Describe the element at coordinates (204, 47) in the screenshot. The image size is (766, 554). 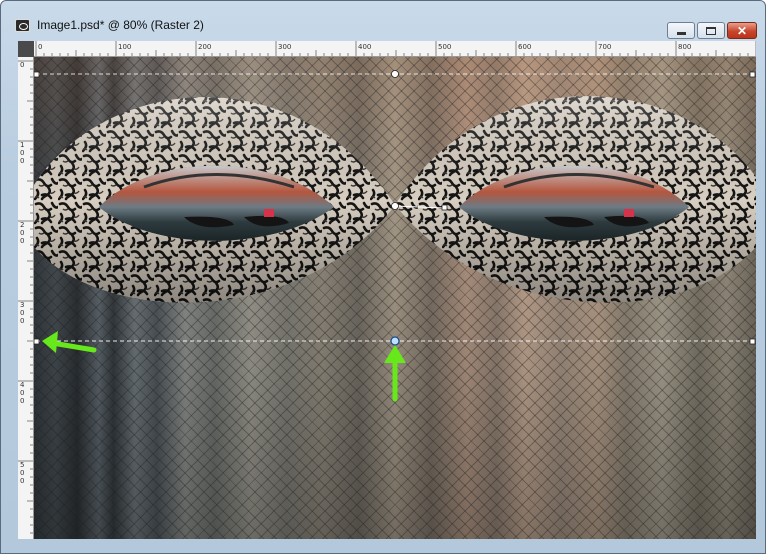
I see `ruler-label: 200` at that location.